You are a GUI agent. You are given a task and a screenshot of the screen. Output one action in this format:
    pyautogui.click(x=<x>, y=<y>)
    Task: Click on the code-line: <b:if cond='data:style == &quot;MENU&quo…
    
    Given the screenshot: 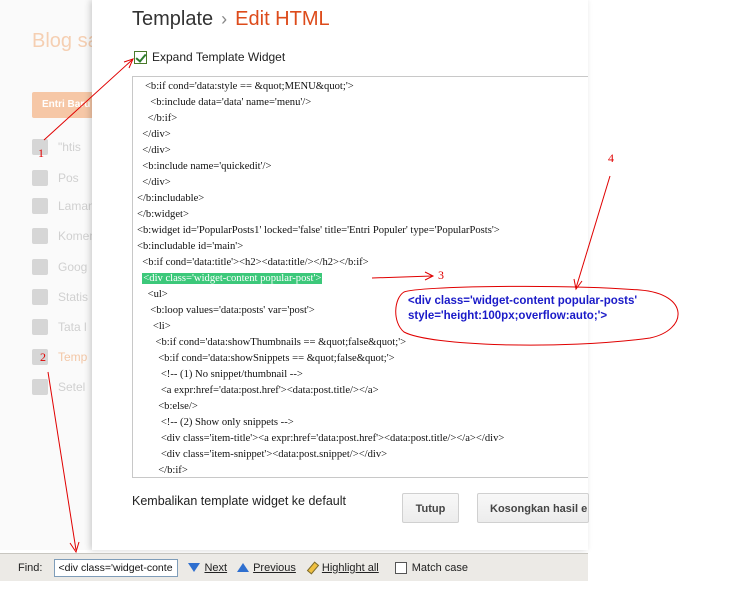 What is the action you would take?
    pyautogui.click(x=245, y=86)
    